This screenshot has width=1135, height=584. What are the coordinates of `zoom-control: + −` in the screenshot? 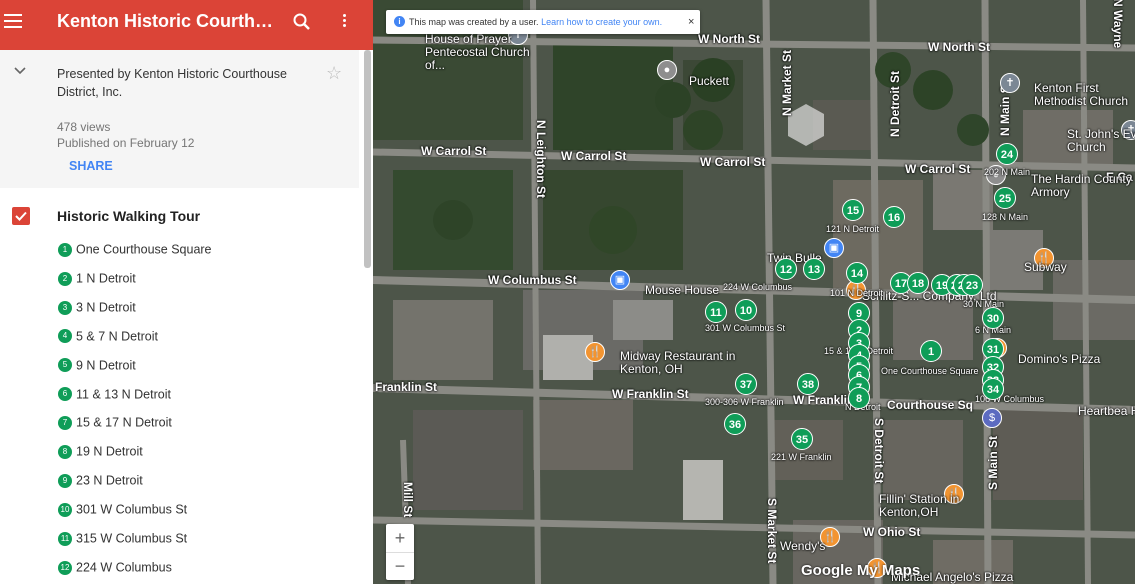 It's located at (400, 552).